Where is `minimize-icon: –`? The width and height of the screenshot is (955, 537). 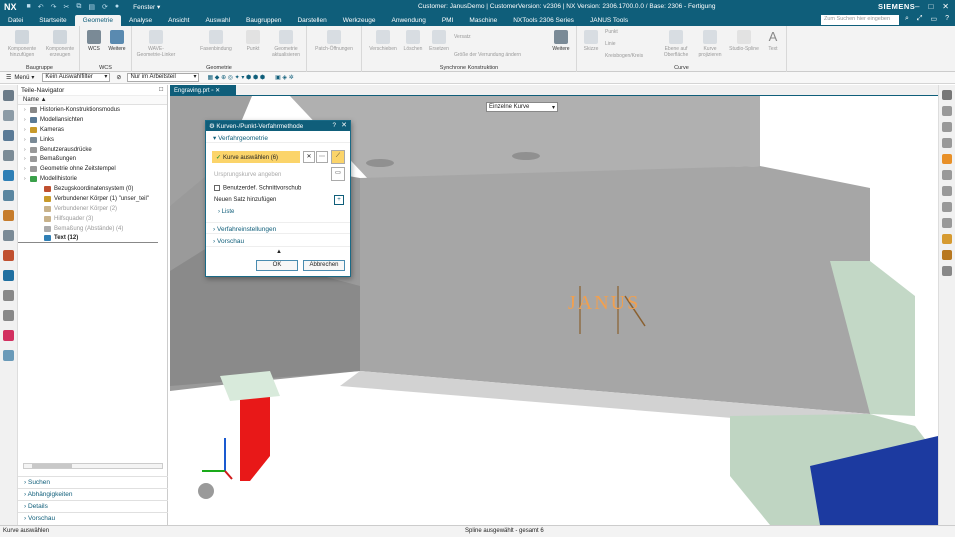
minimize-icon: – is located at coordinates (917, 6).